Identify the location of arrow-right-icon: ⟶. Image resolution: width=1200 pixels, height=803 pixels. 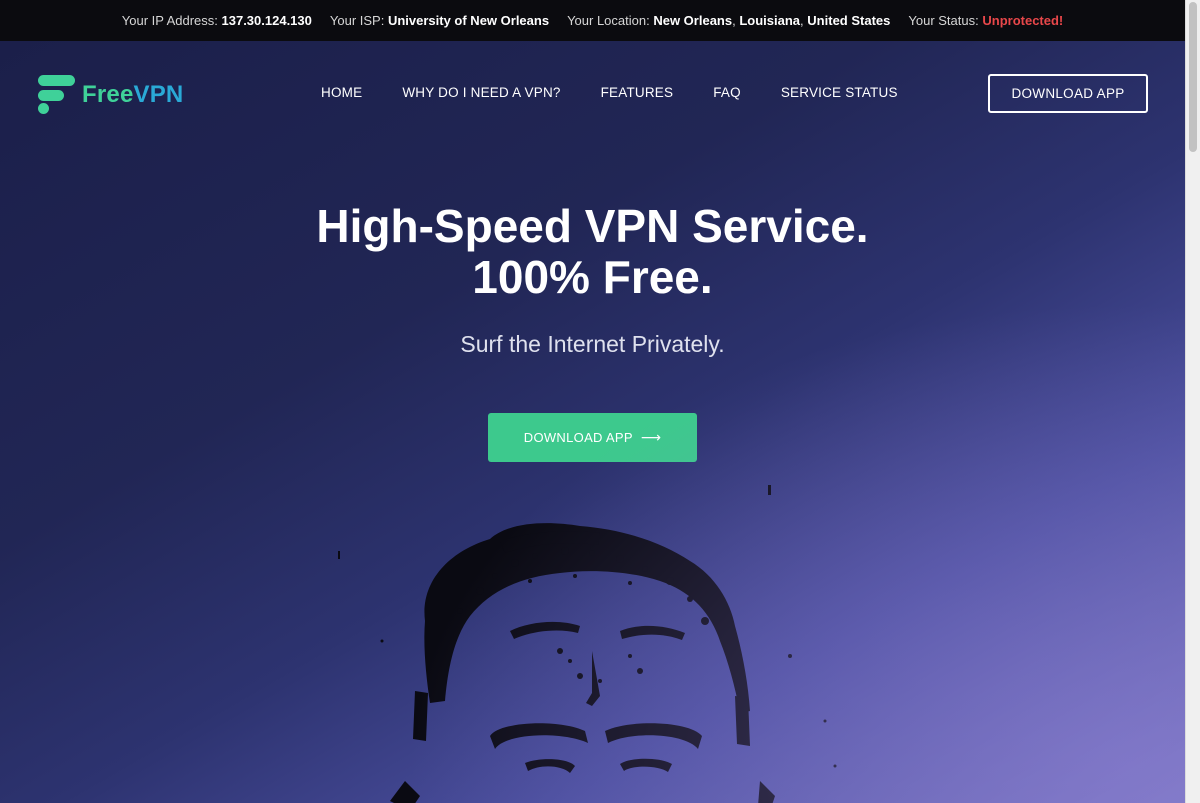
(651, 437).